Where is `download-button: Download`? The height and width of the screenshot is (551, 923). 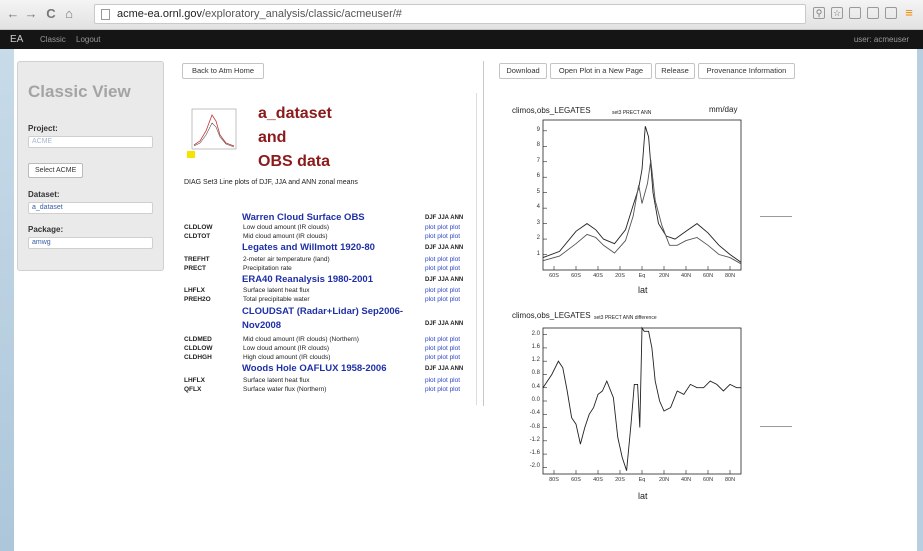 download-button: Download is located at coordinates (523, 71).